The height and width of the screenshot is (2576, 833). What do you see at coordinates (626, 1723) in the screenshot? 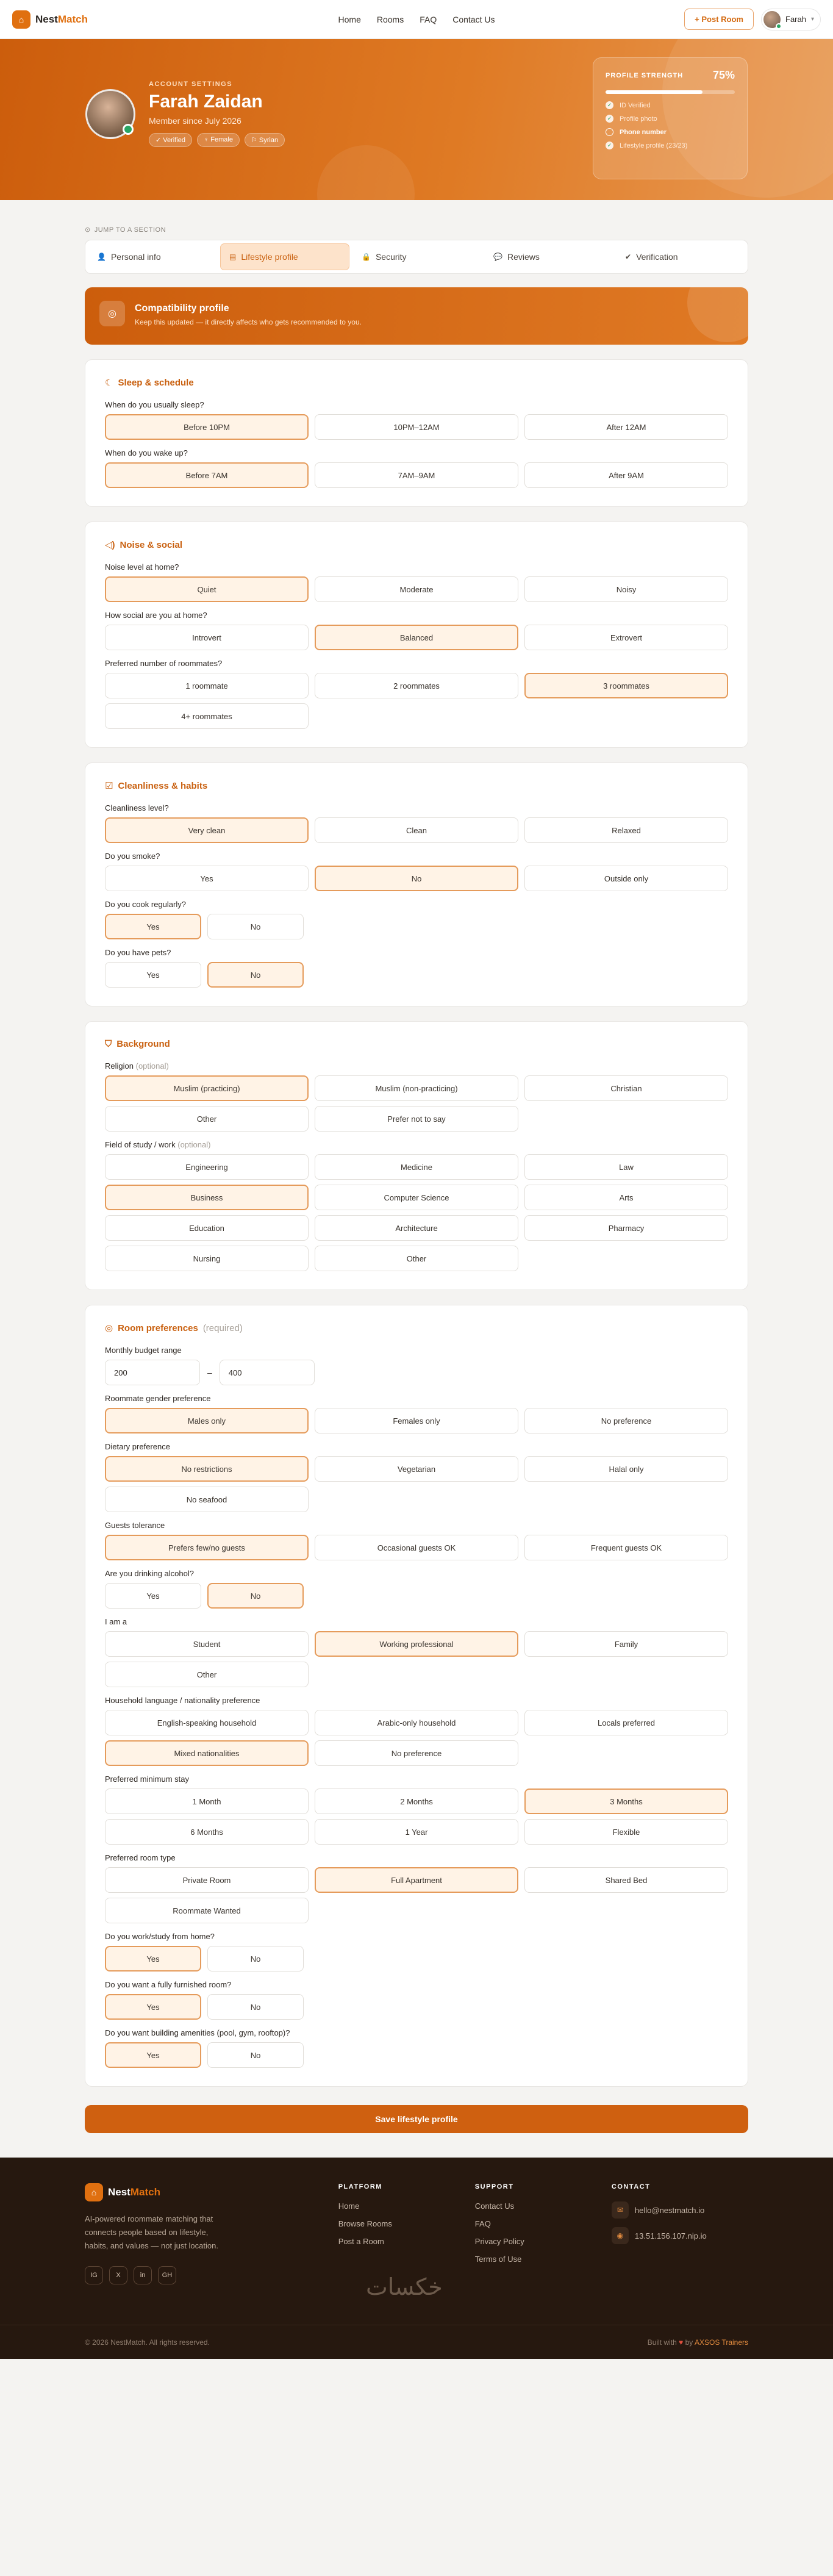
I see `option-locals-preferred: Locals preferred` at bounding box center [626, 1723].